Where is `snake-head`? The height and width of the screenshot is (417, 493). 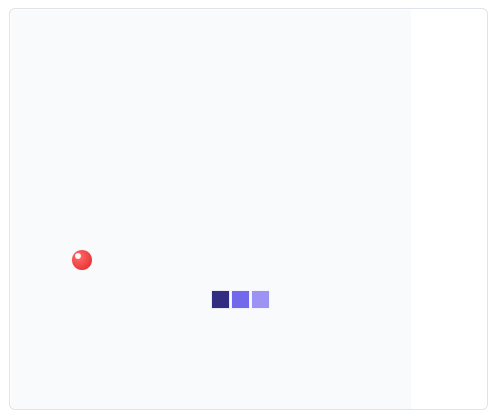
snake-head is located at coordinates (220, 299).